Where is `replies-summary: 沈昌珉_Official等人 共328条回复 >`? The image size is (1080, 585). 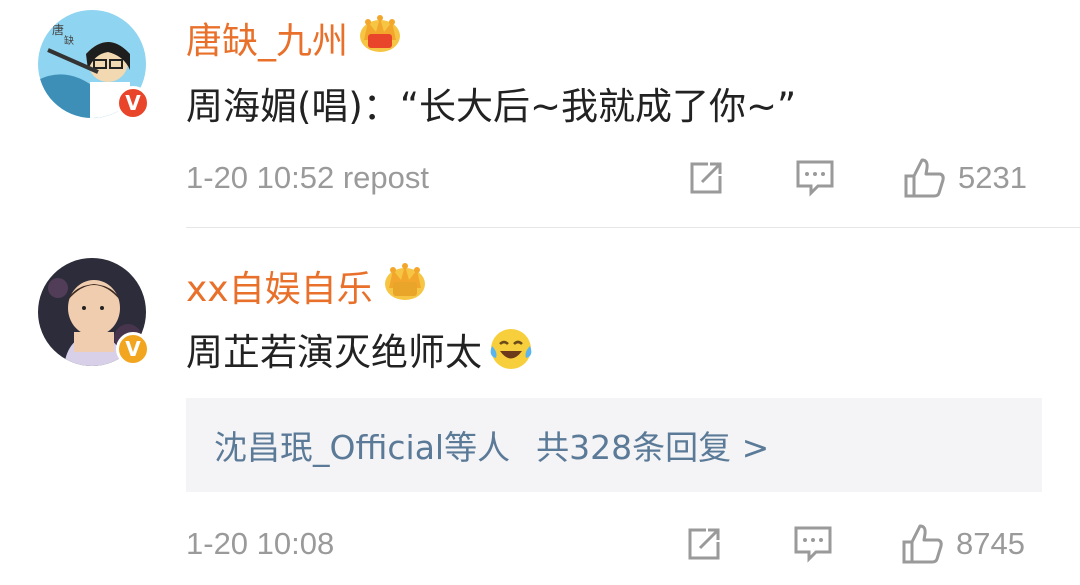
replies-summary: 沈昌珉_Official等人 共328条回复 > is located at coordinates (614, 445).